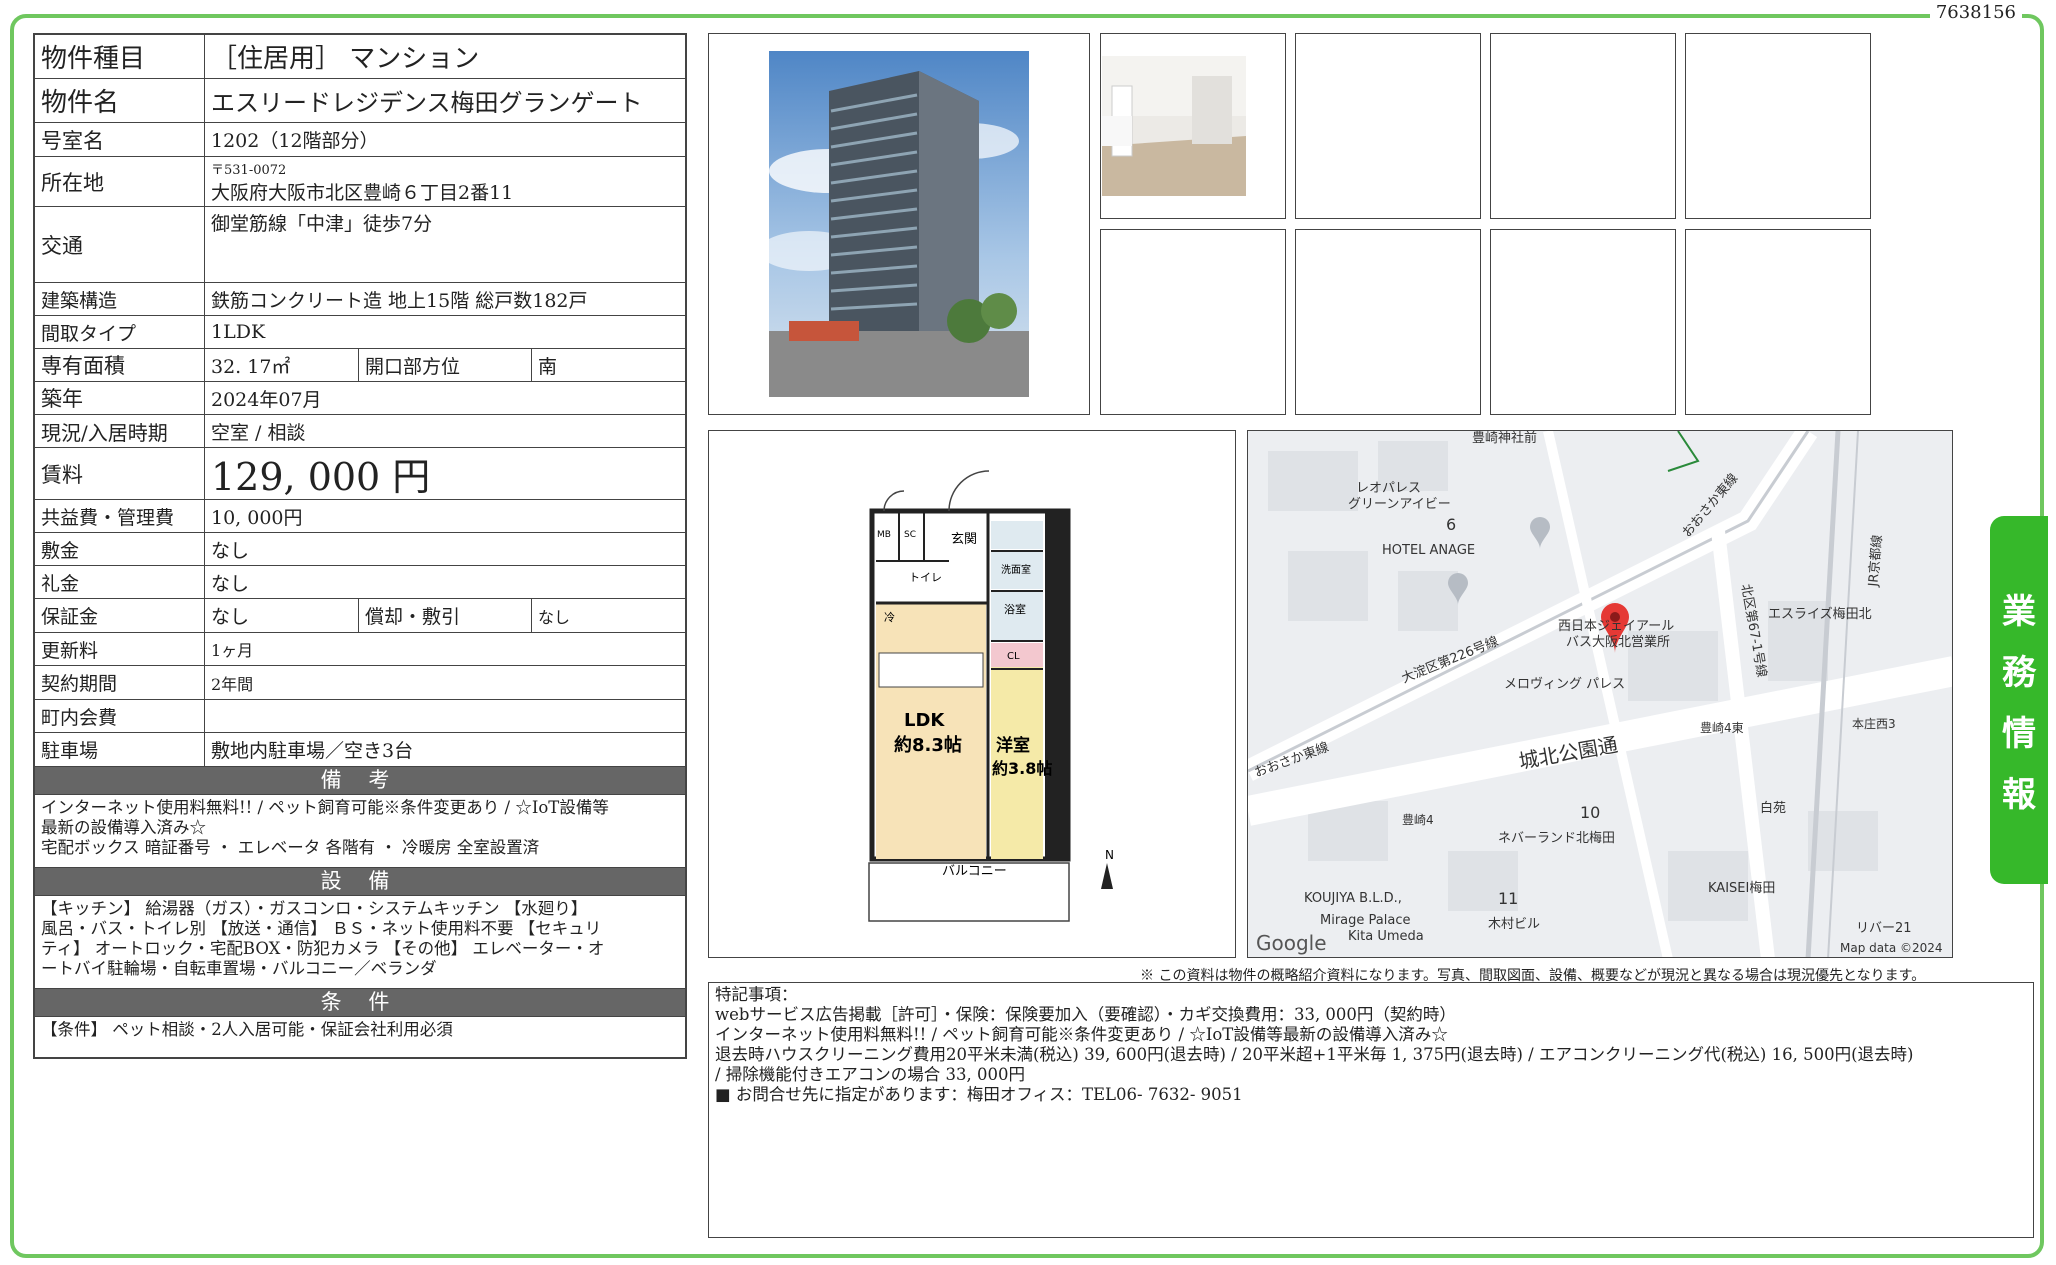  I want to click on map-attribution: Map data ©2024, so click(1891, 948).